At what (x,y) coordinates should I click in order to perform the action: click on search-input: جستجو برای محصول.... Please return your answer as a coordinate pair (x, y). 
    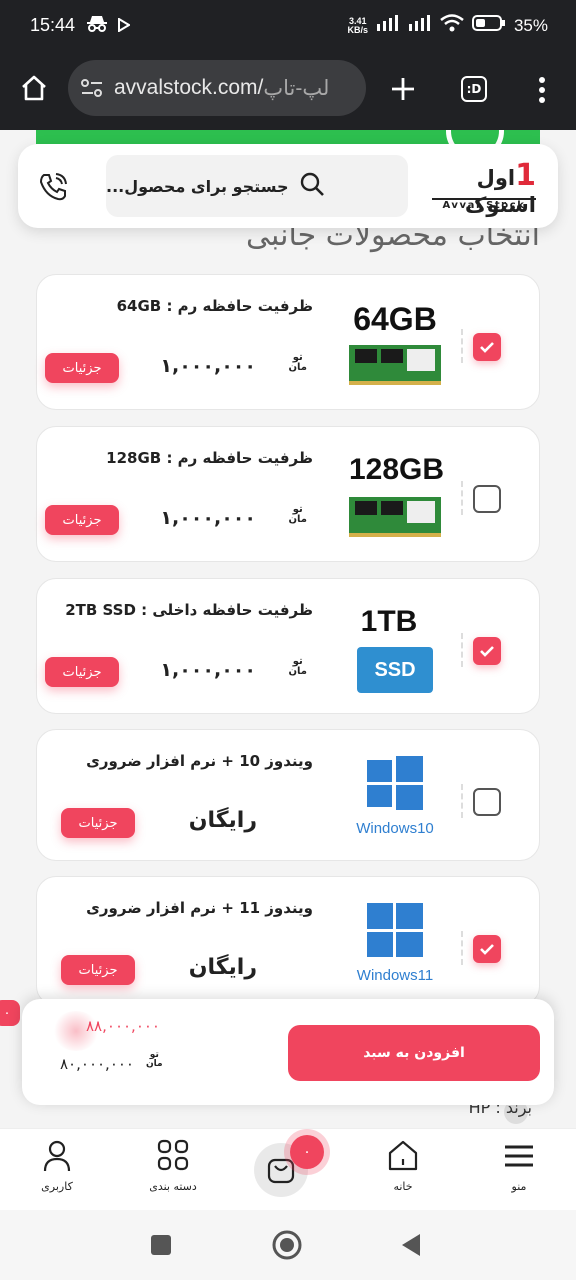
    Looking at the image, I should click on (257, 186).